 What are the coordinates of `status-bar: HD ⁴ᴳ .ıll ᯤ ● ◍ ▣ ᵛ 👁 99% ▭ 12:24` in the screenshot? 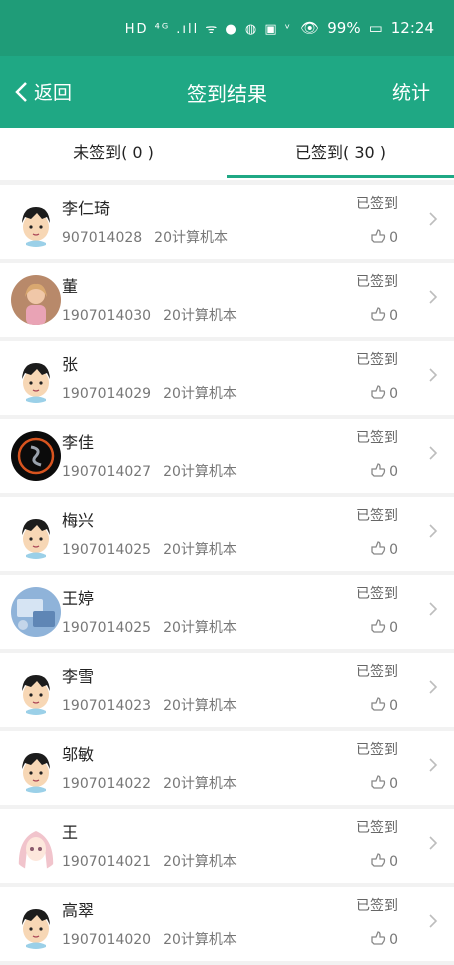 It's located at (227, 28).